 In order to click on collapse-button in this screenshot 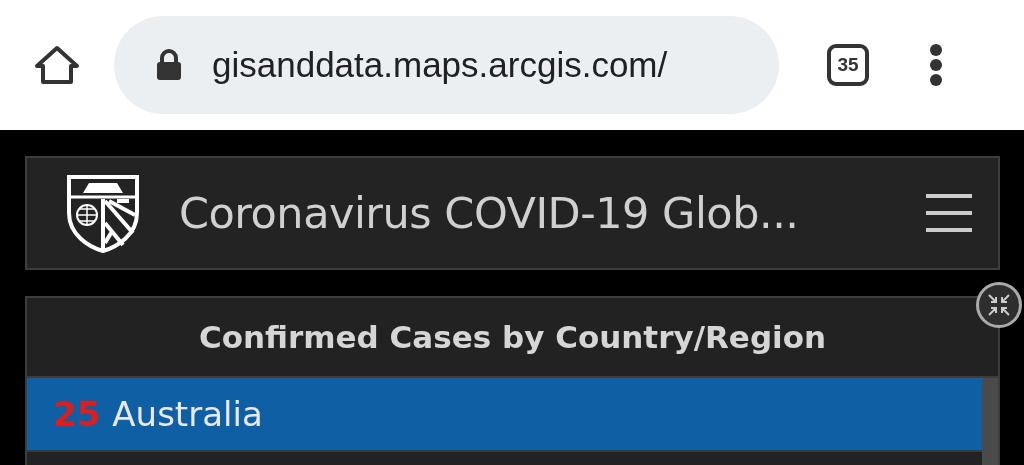, I will do `click(999, 305)`.